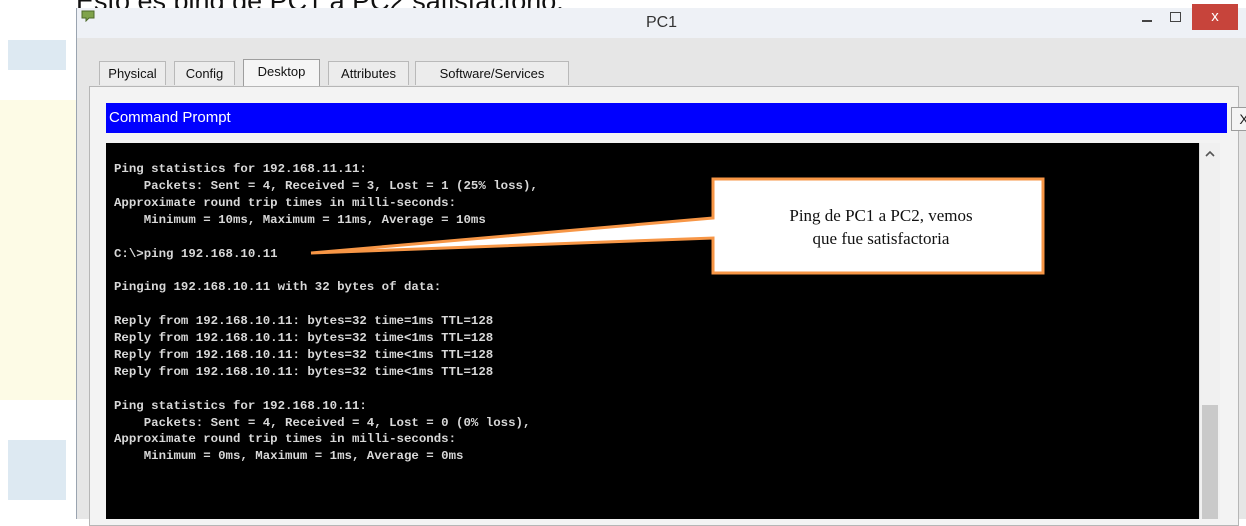 The width and height of the screenshot is (1246, 526). I want to click on tab-software-services: Software/Services, so click(492, 73).